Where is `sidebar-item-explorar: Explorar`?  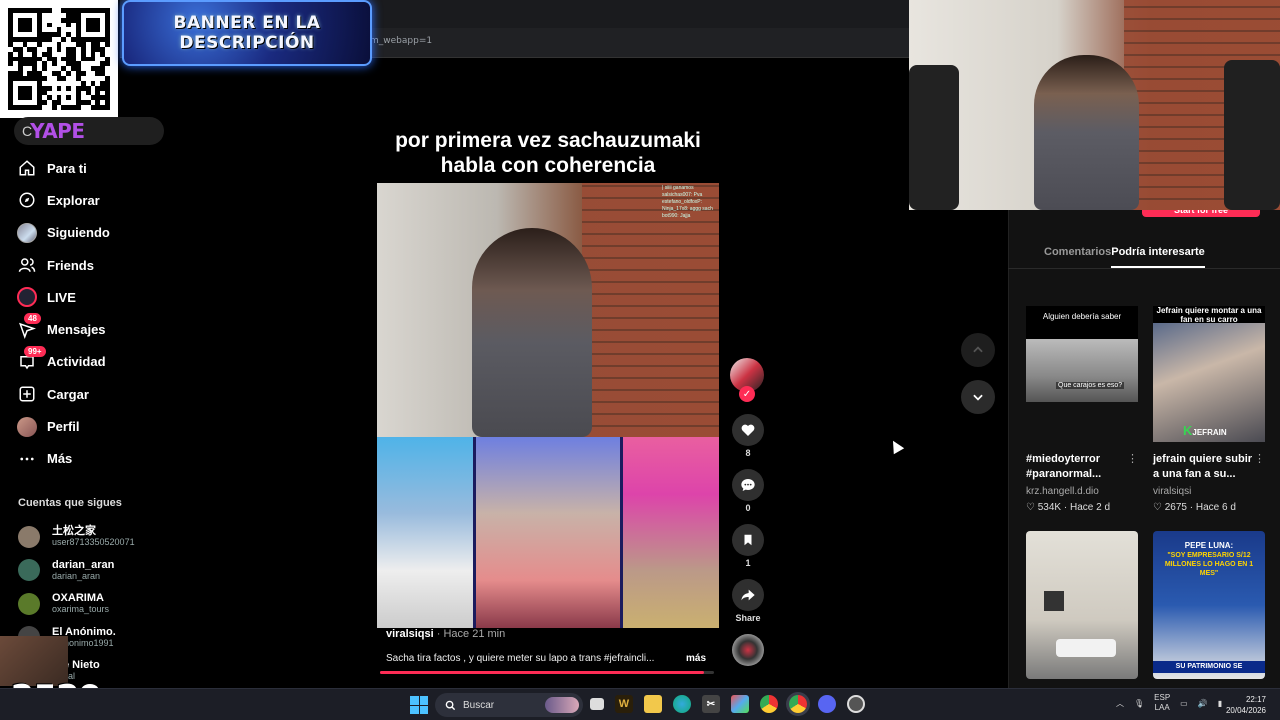 sidebar-item-explorar: Explorar is located at coordinates (87, 200).